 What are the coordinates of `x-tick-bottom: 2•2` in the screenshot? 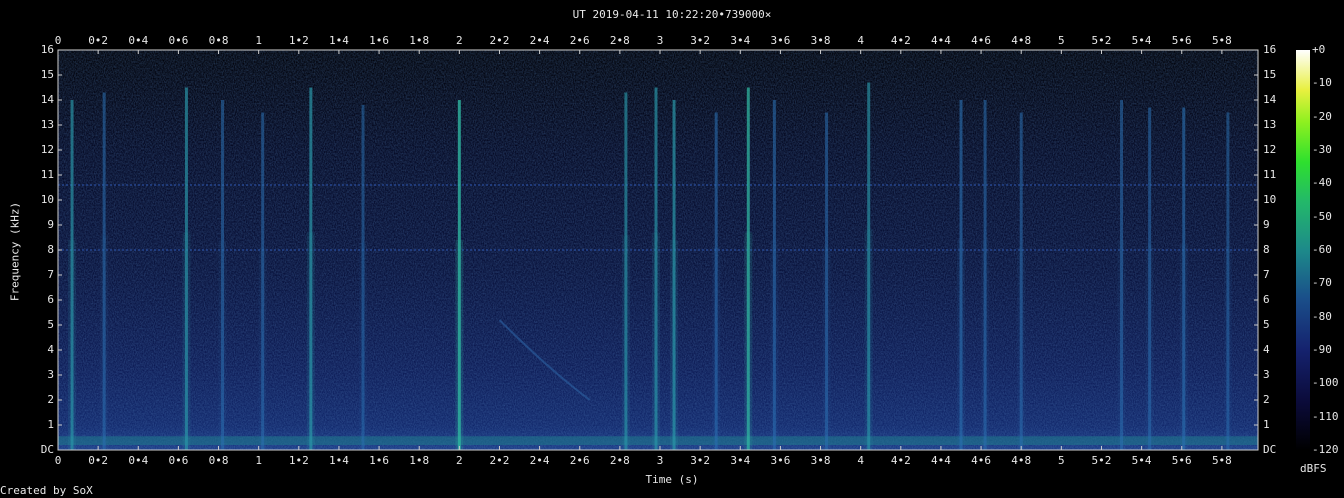 It's located at (499, 460).